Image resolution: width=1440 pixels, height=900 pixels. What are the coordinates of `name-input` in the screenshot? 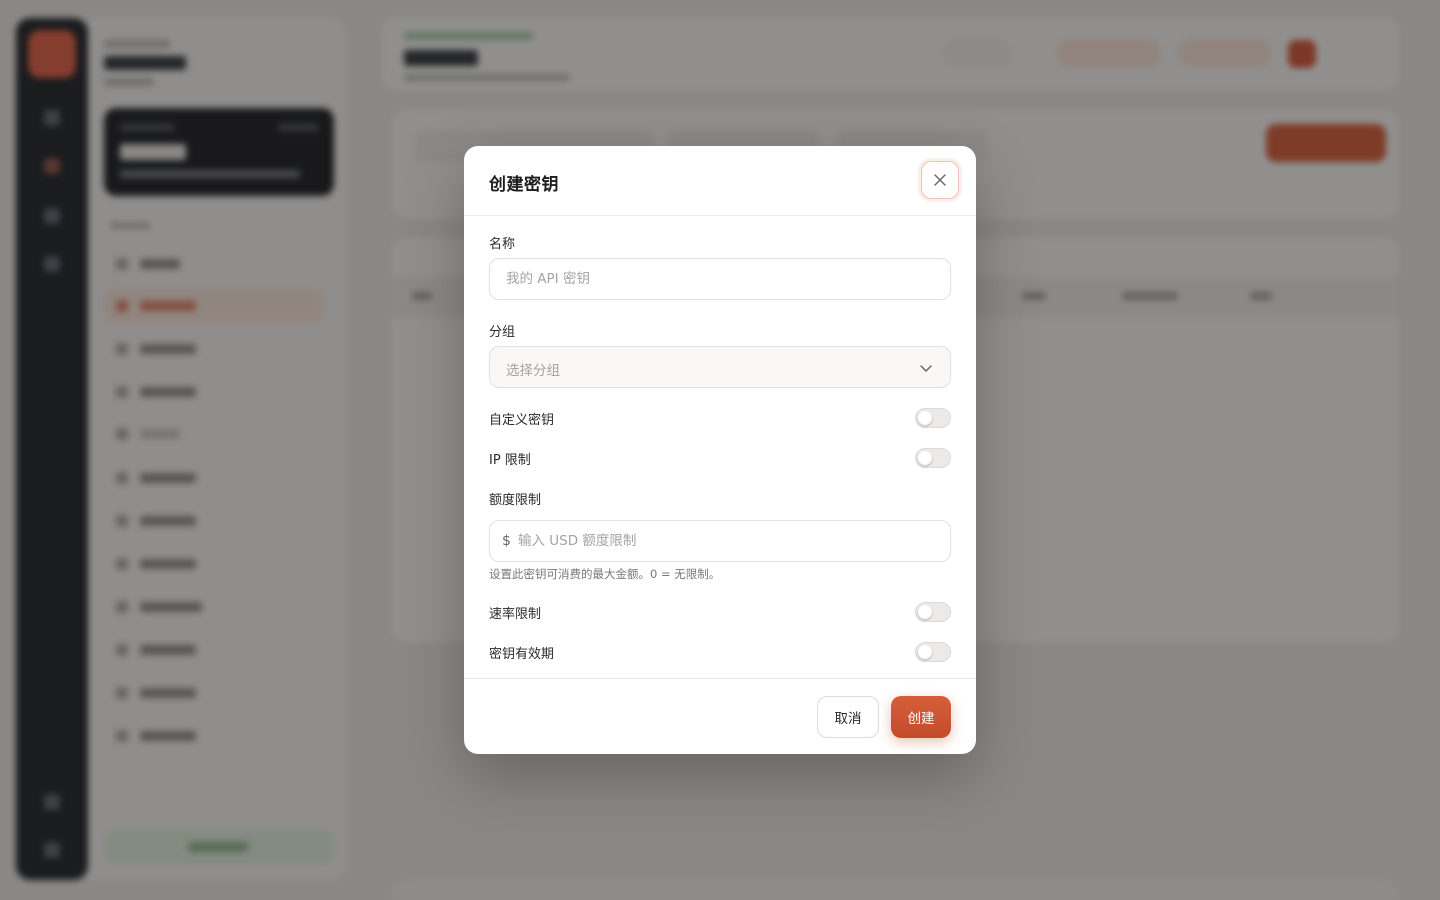 It's located at (720, 279).